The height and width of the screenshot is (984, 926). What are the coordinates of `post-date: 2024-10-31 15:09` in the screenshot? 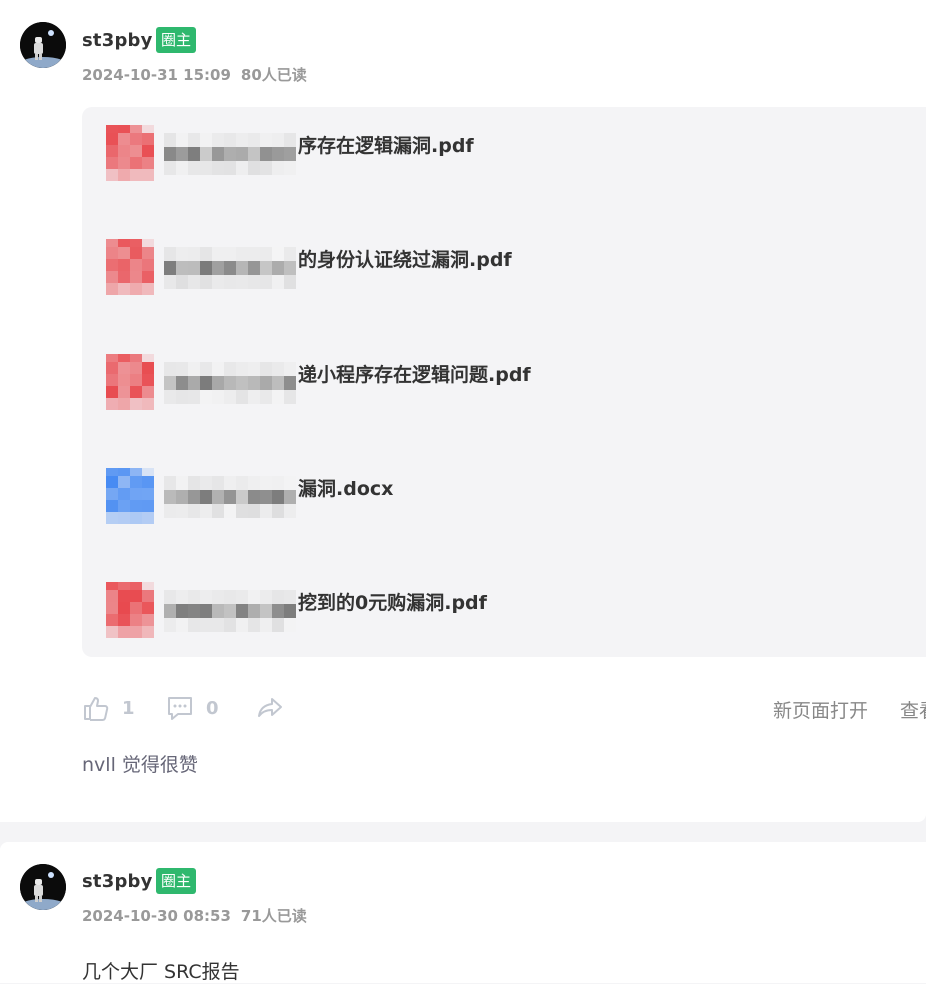 It's located at (156, 75).